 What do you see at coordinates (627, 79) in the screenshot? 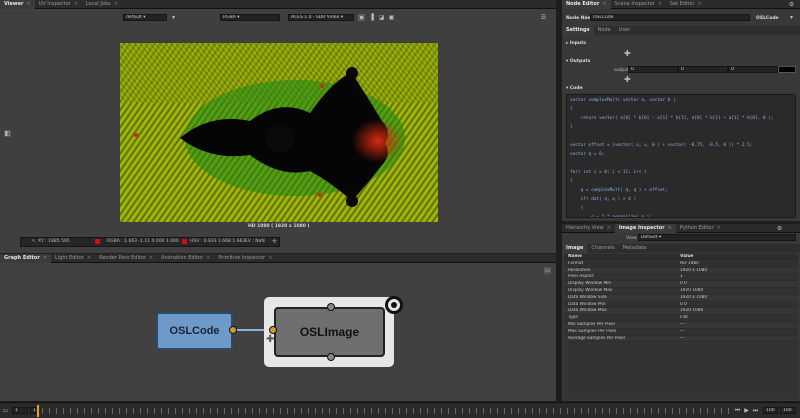
I see `add-output-icon: ✚` at bounding box center [627, 79].